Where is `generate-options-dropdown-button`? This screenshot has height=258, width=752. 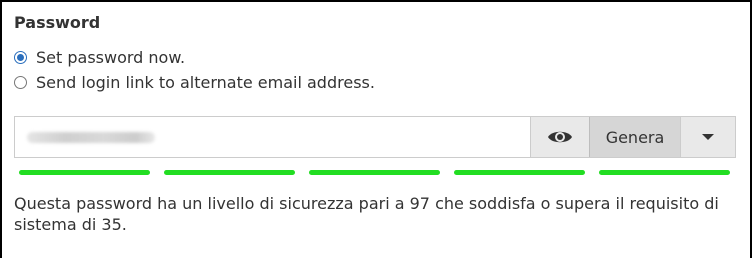
generate-options-dropdown-button is located at coordinates (707, 137).